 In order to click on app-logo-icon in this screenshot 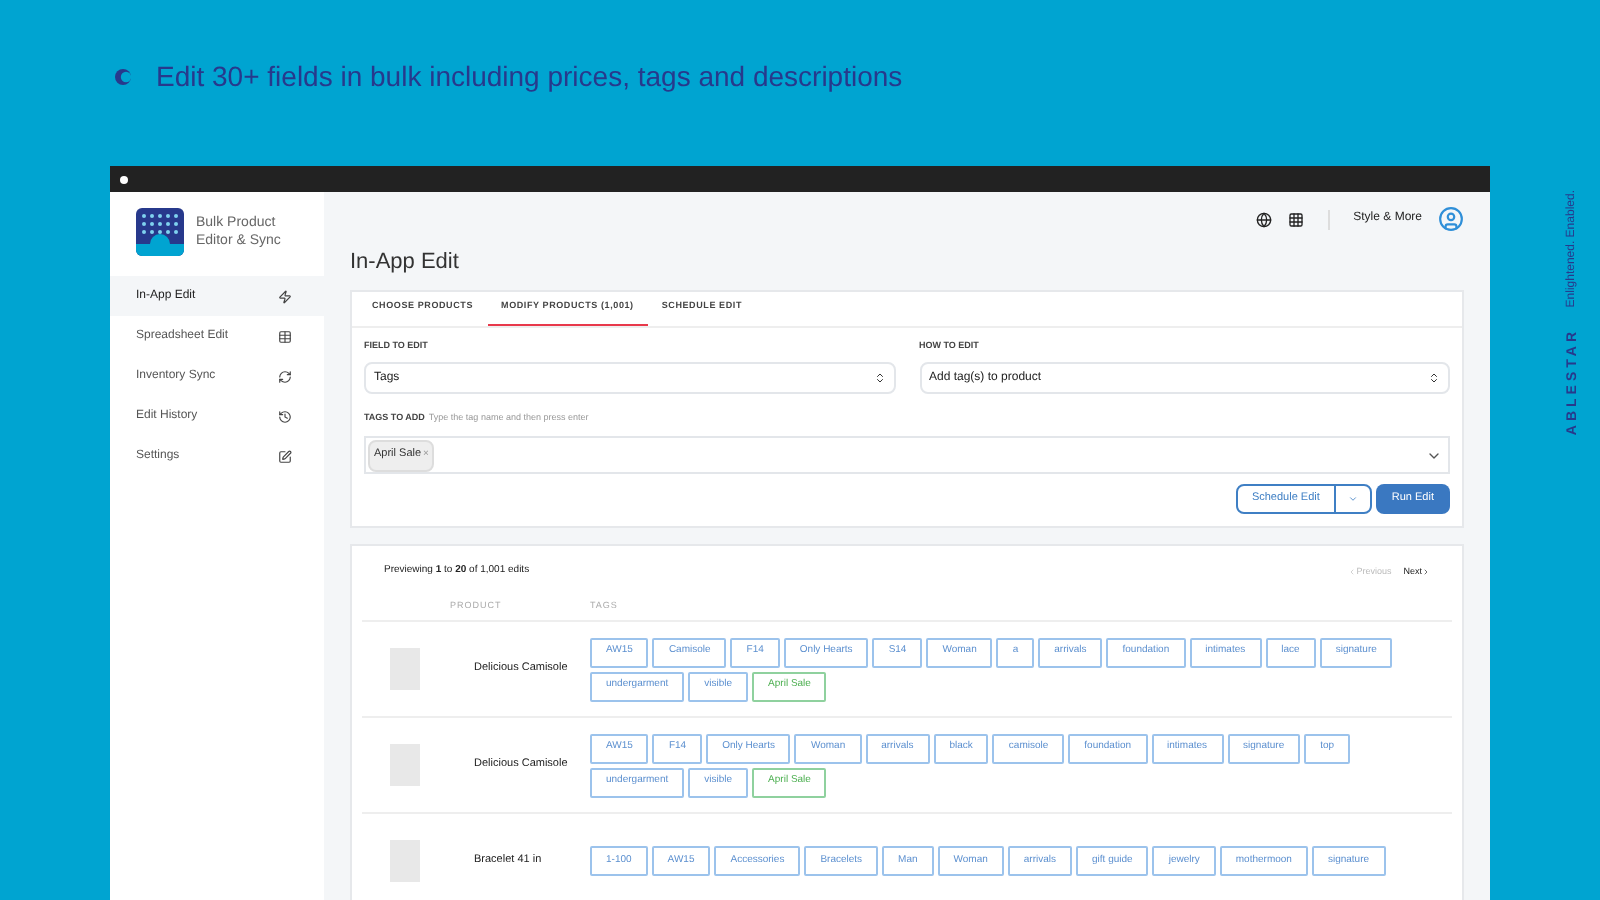, I will do `click(160, 232)`.